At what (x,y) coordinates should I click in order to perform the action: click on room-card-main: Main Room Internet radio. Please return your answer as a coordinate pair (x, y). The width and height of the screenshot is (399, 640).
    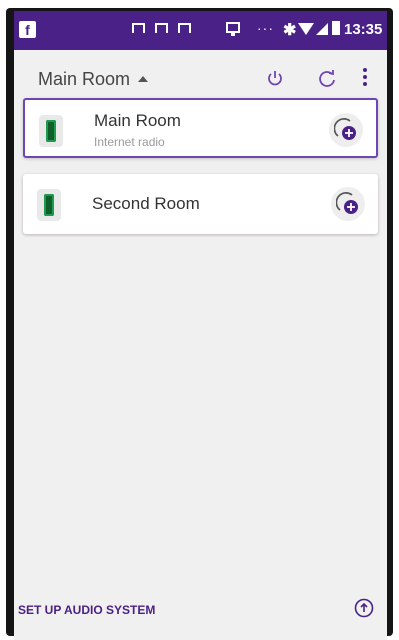
    Looking at the image, I should click on (200, 128).